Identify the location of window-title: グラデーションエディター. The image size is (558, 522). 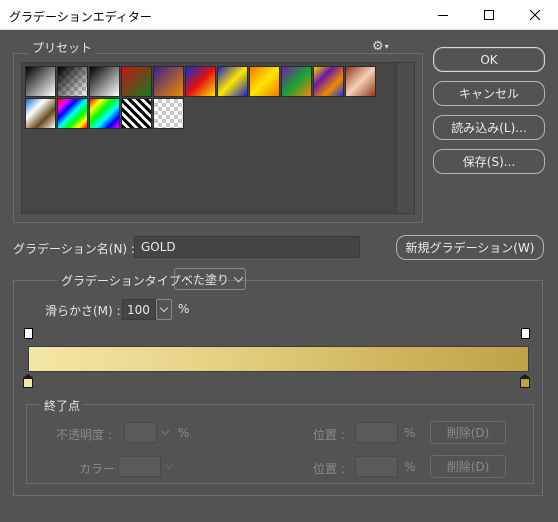
(80, 17).